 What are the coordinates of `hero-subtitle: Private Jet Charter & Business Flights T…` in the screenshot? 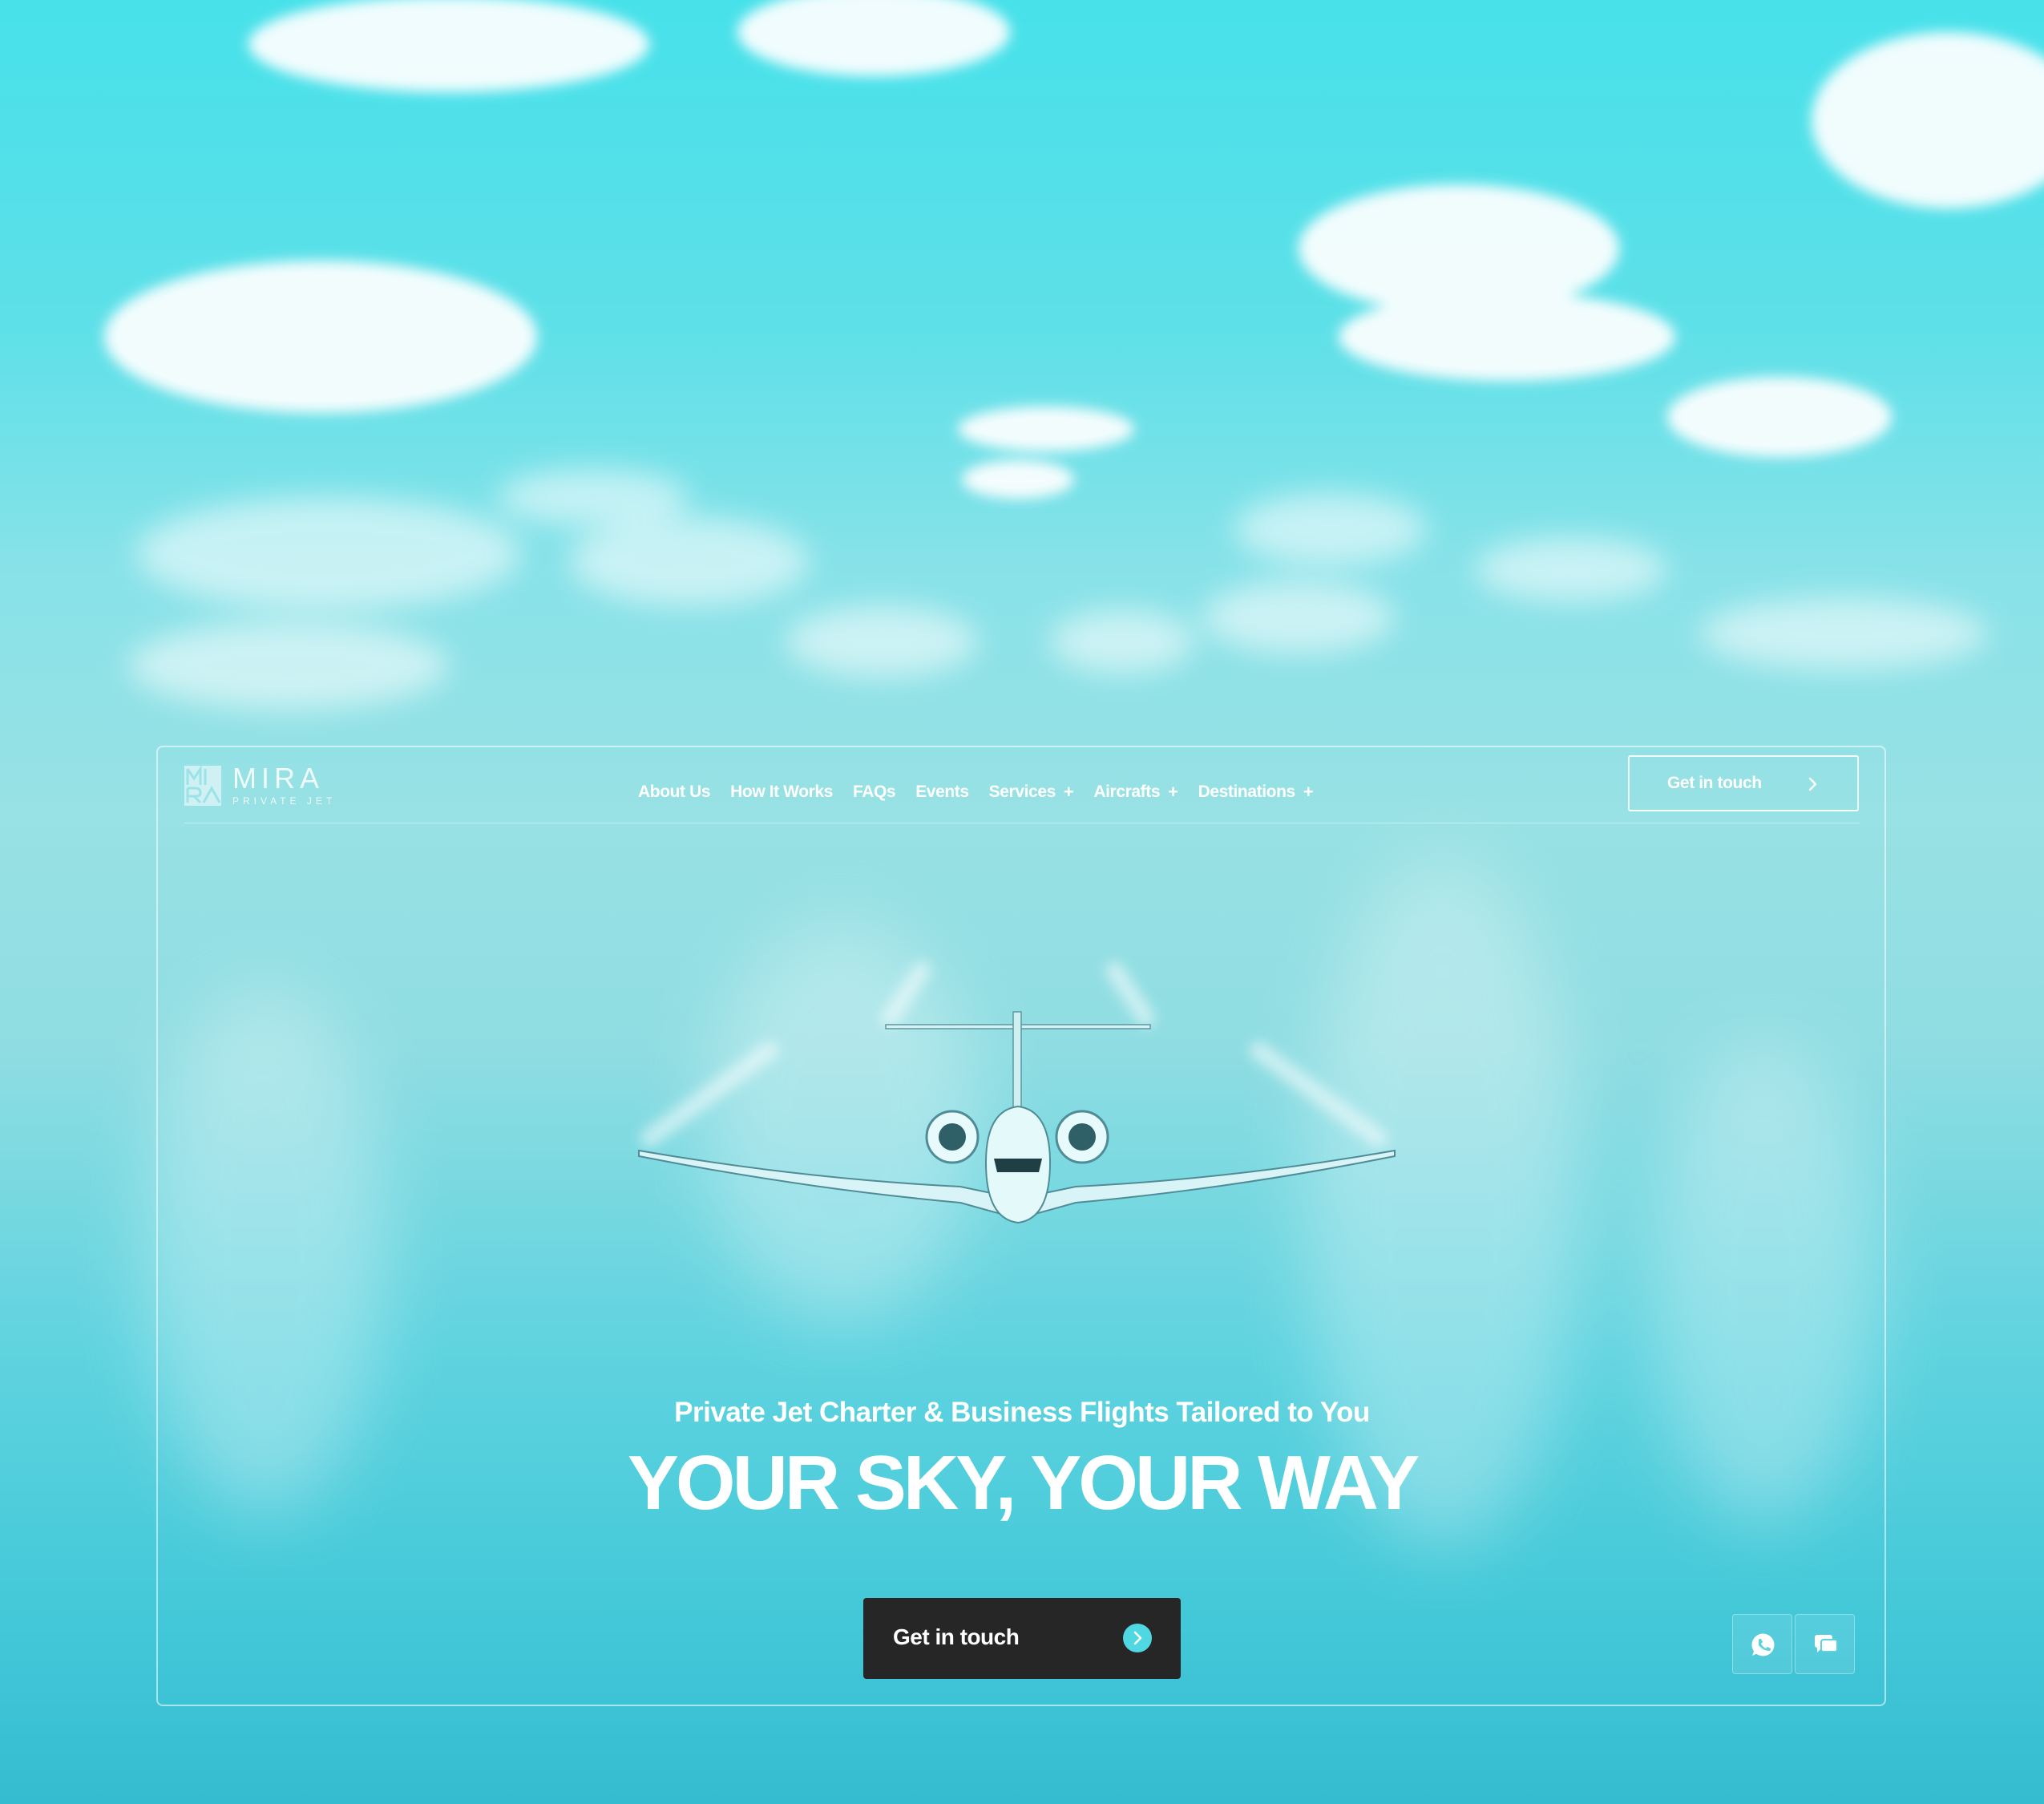 It's located at (1022, 1412).